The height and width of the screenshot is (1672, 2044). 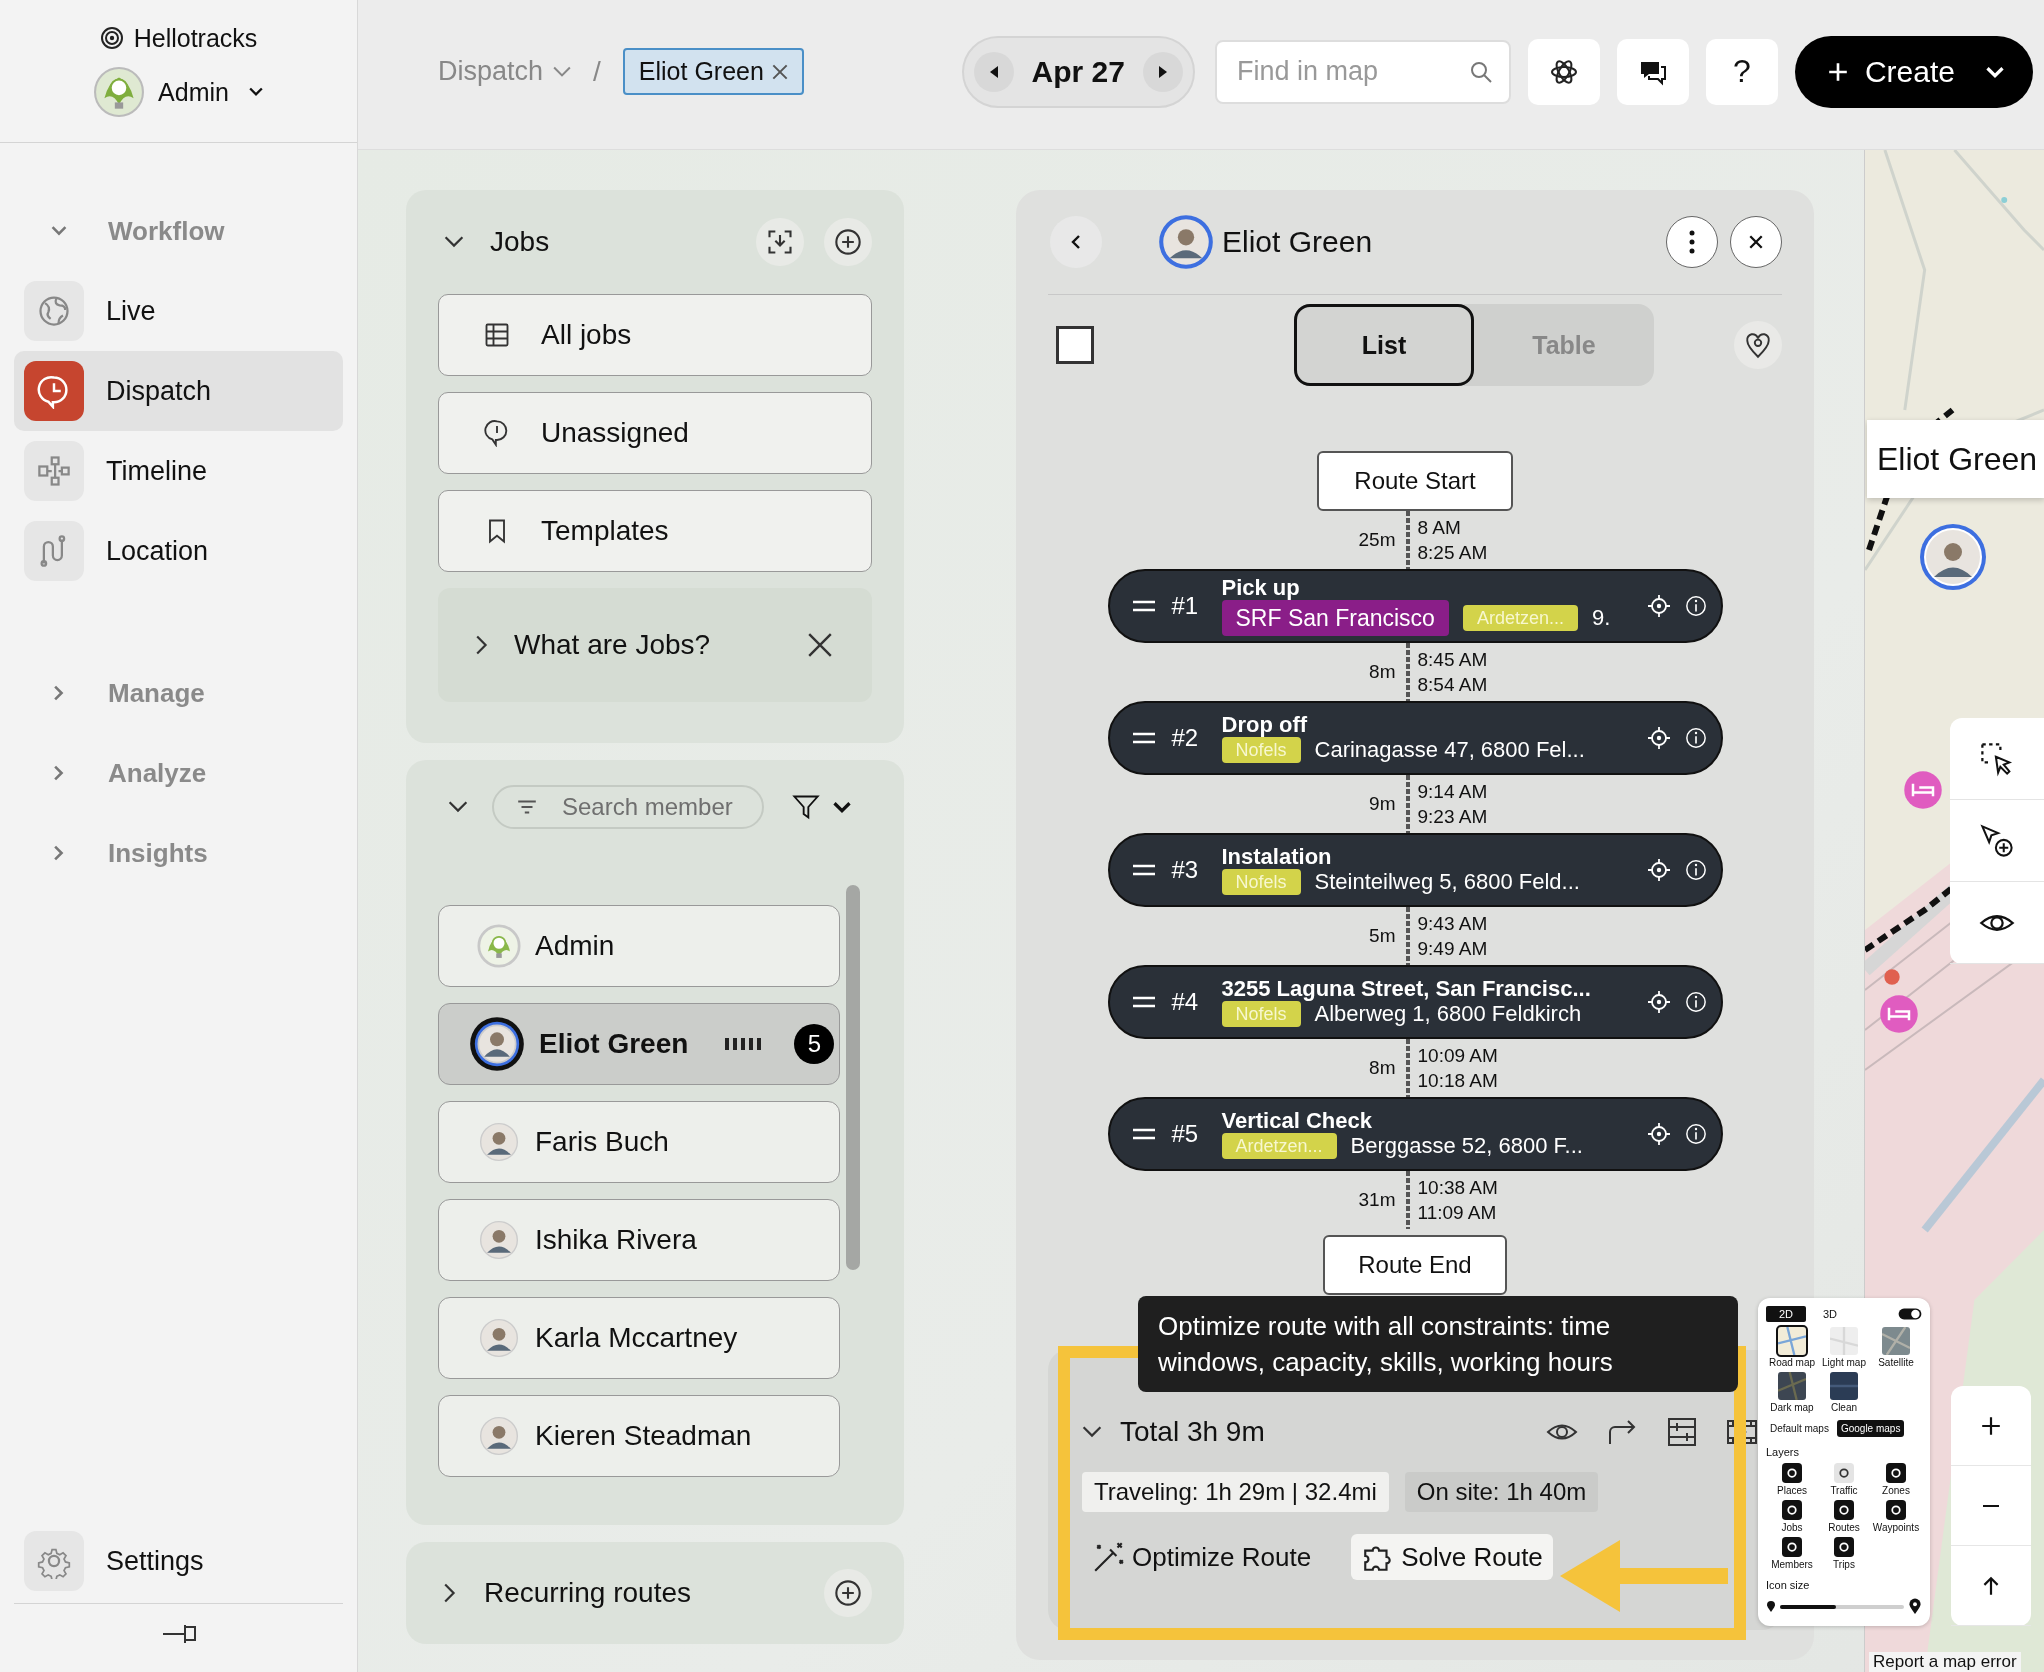 I want to click on map-style-option: Light map, so click(x=1844, y=1347).